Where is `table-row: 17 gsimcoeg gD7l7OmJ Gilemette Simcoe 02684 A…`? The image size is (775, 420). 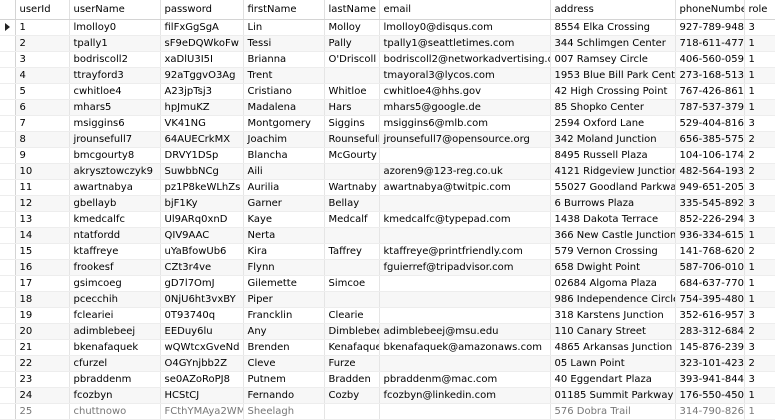
table-row: 17 gsimcoeg gD7l7OmJ Gilemette Simcoe 02684 A… is located at coordinates (387, 283).